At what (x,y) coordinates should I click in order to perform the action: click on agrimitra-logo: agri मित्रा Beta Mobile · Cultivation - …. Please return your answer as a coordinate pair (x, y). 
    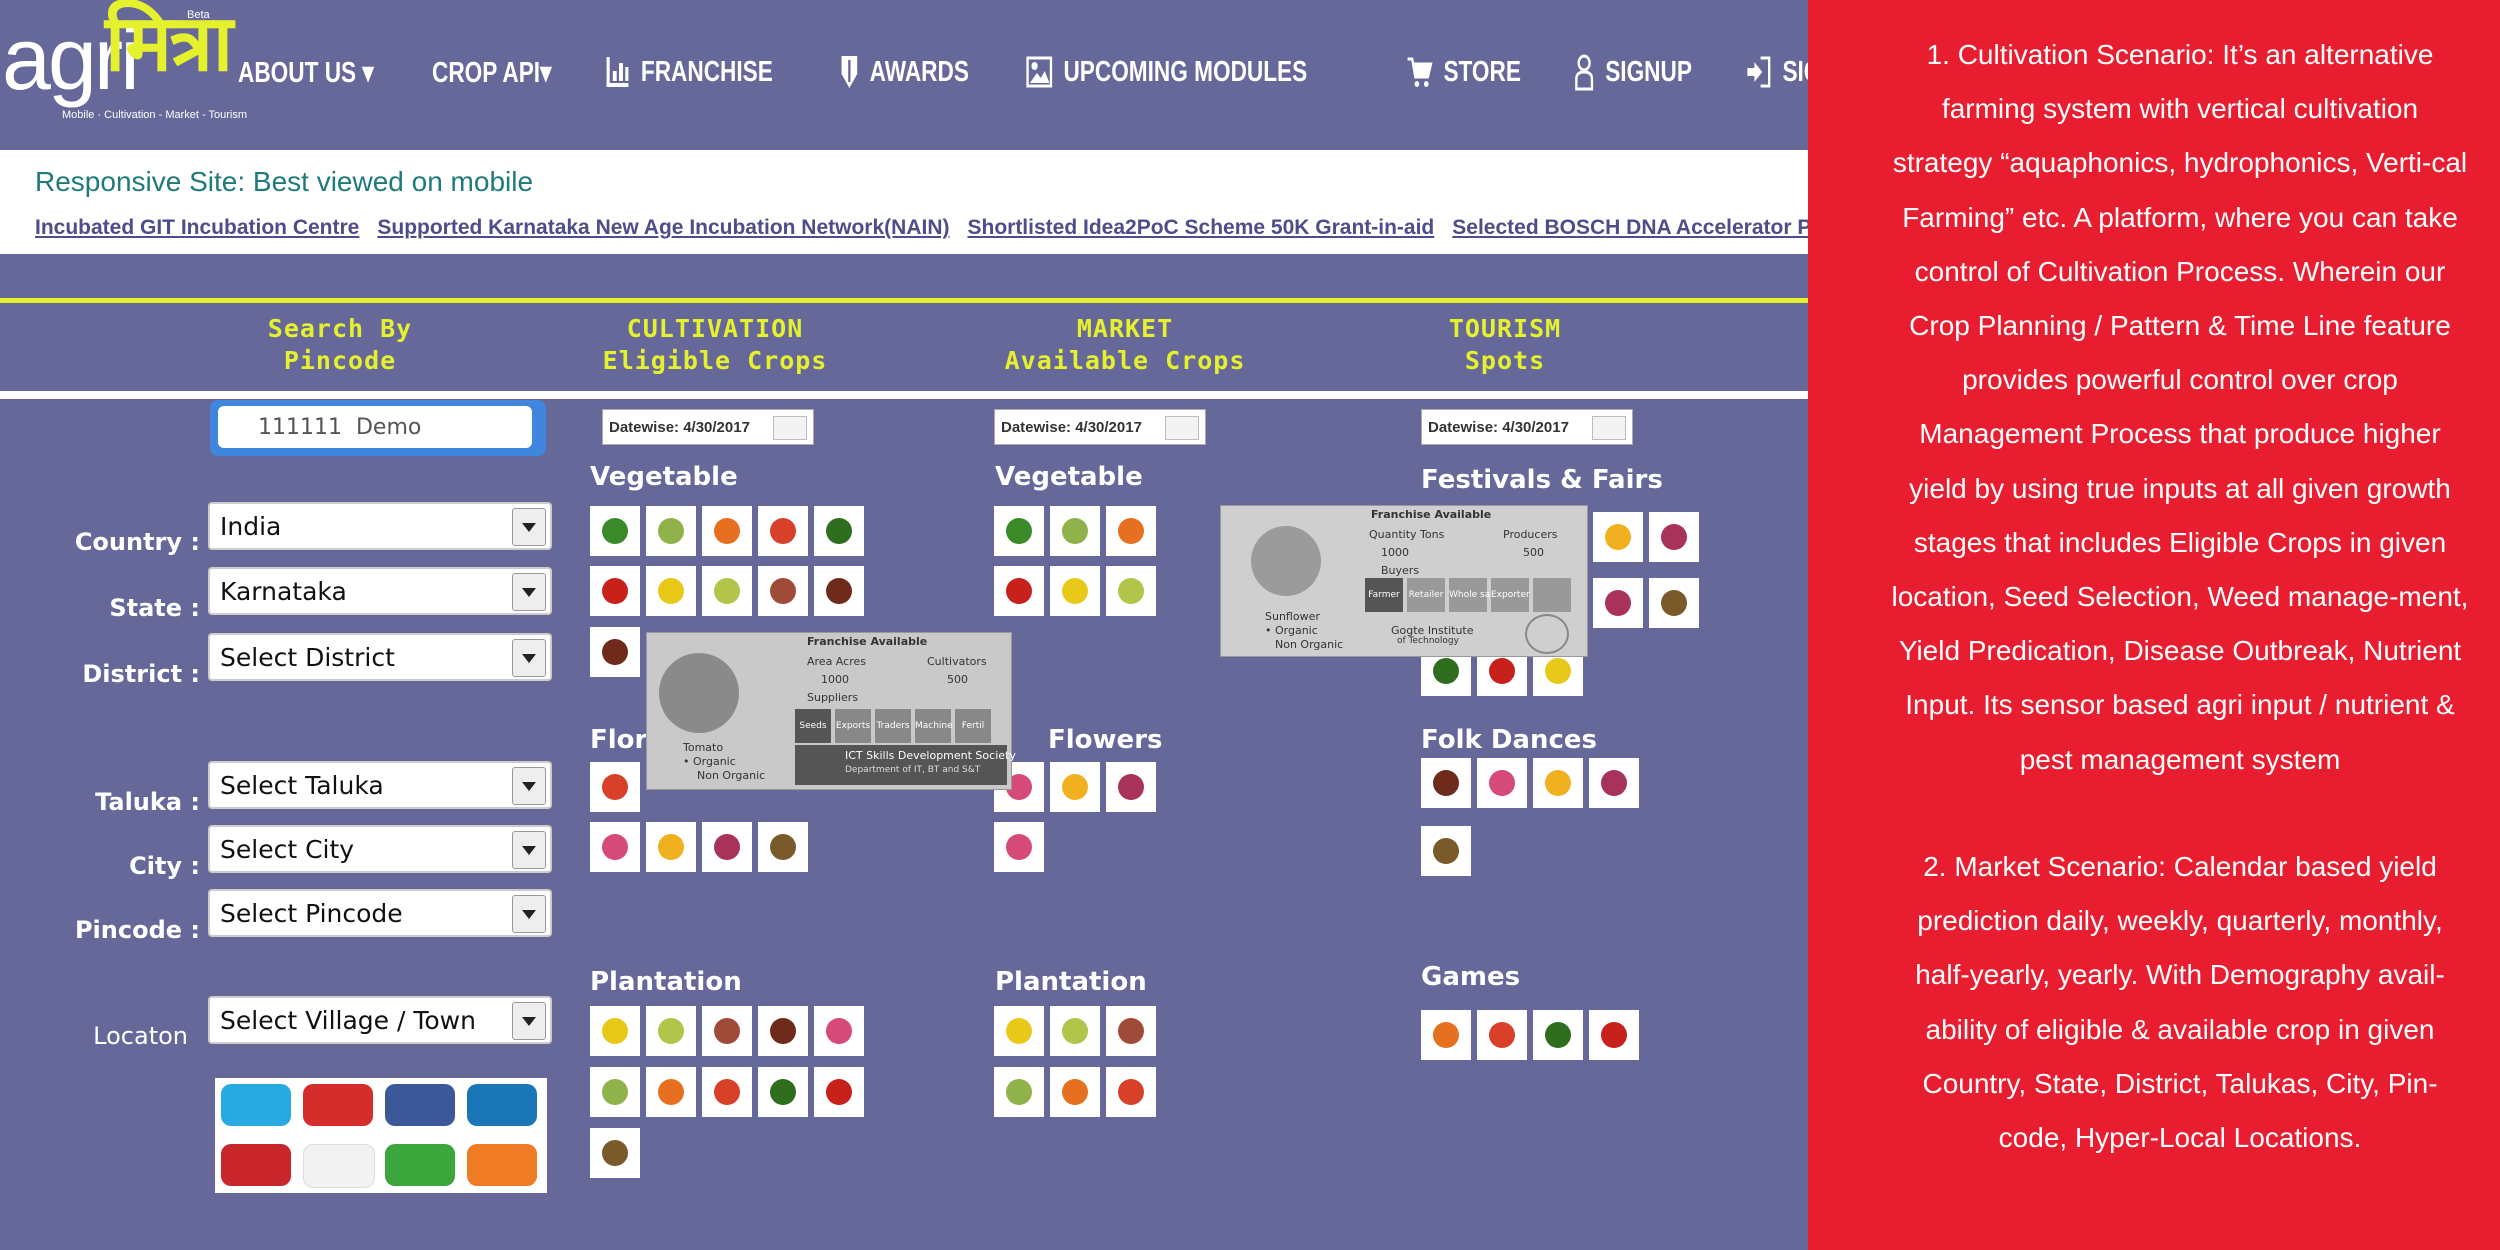
    Looking at the image, I should click on (124, 64).